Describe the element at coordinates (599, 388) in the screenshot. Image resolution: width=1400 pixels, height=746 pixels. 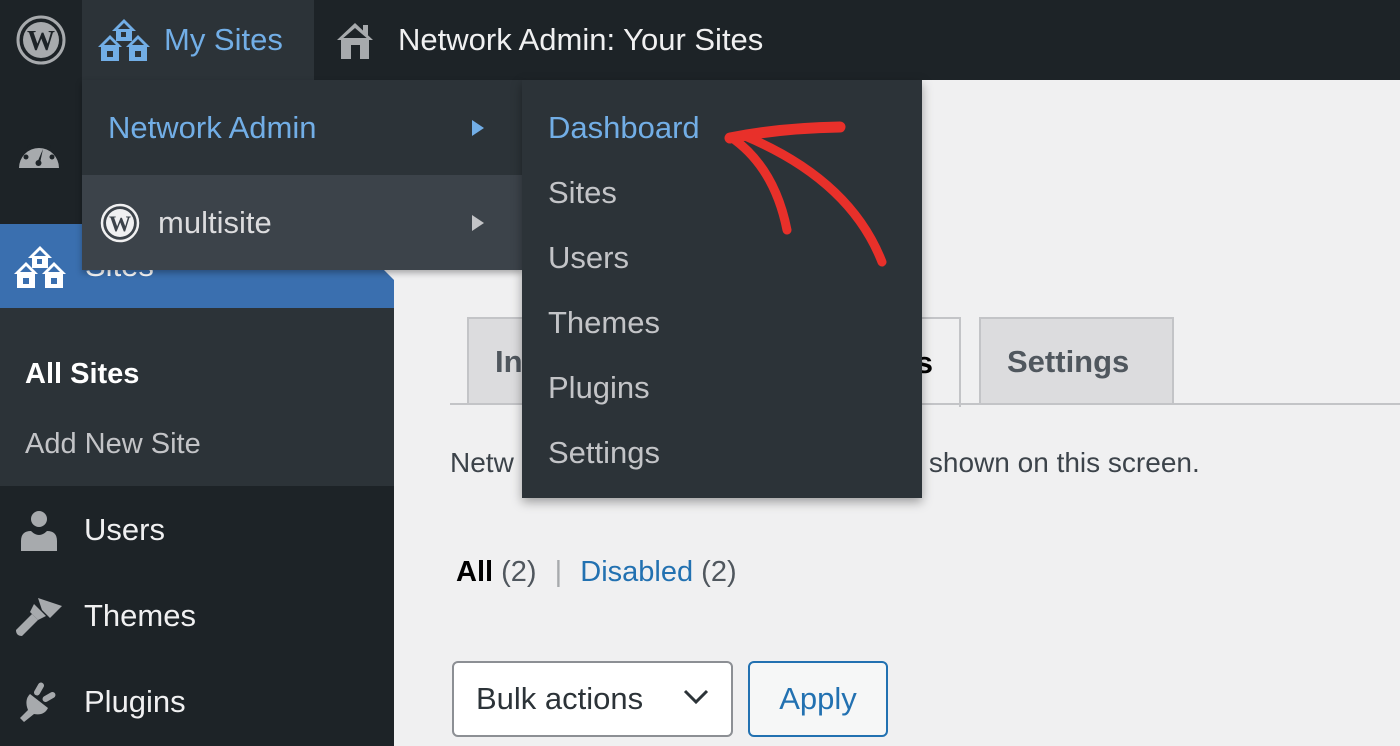
I see `submenu-plugins: Plugins` at that location.